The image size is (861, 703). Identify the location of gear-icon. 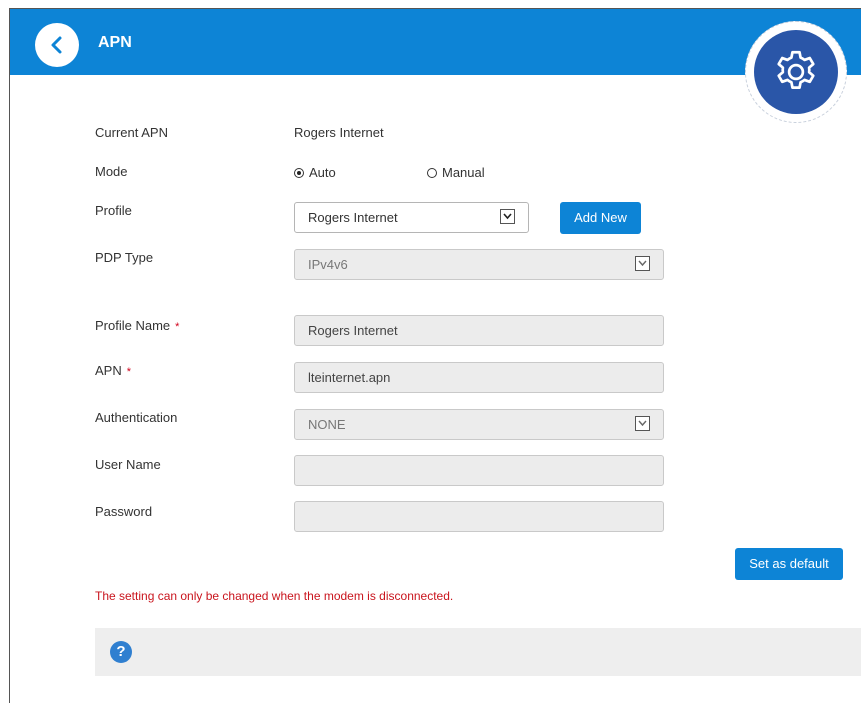
(796, 69).